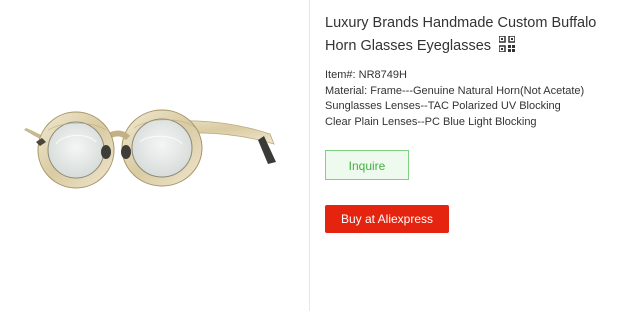 The height and width of the screenshot is (311, 640). Describe the element at coordinates (153, 146) in the screenshot. I see `product-image` at that location.